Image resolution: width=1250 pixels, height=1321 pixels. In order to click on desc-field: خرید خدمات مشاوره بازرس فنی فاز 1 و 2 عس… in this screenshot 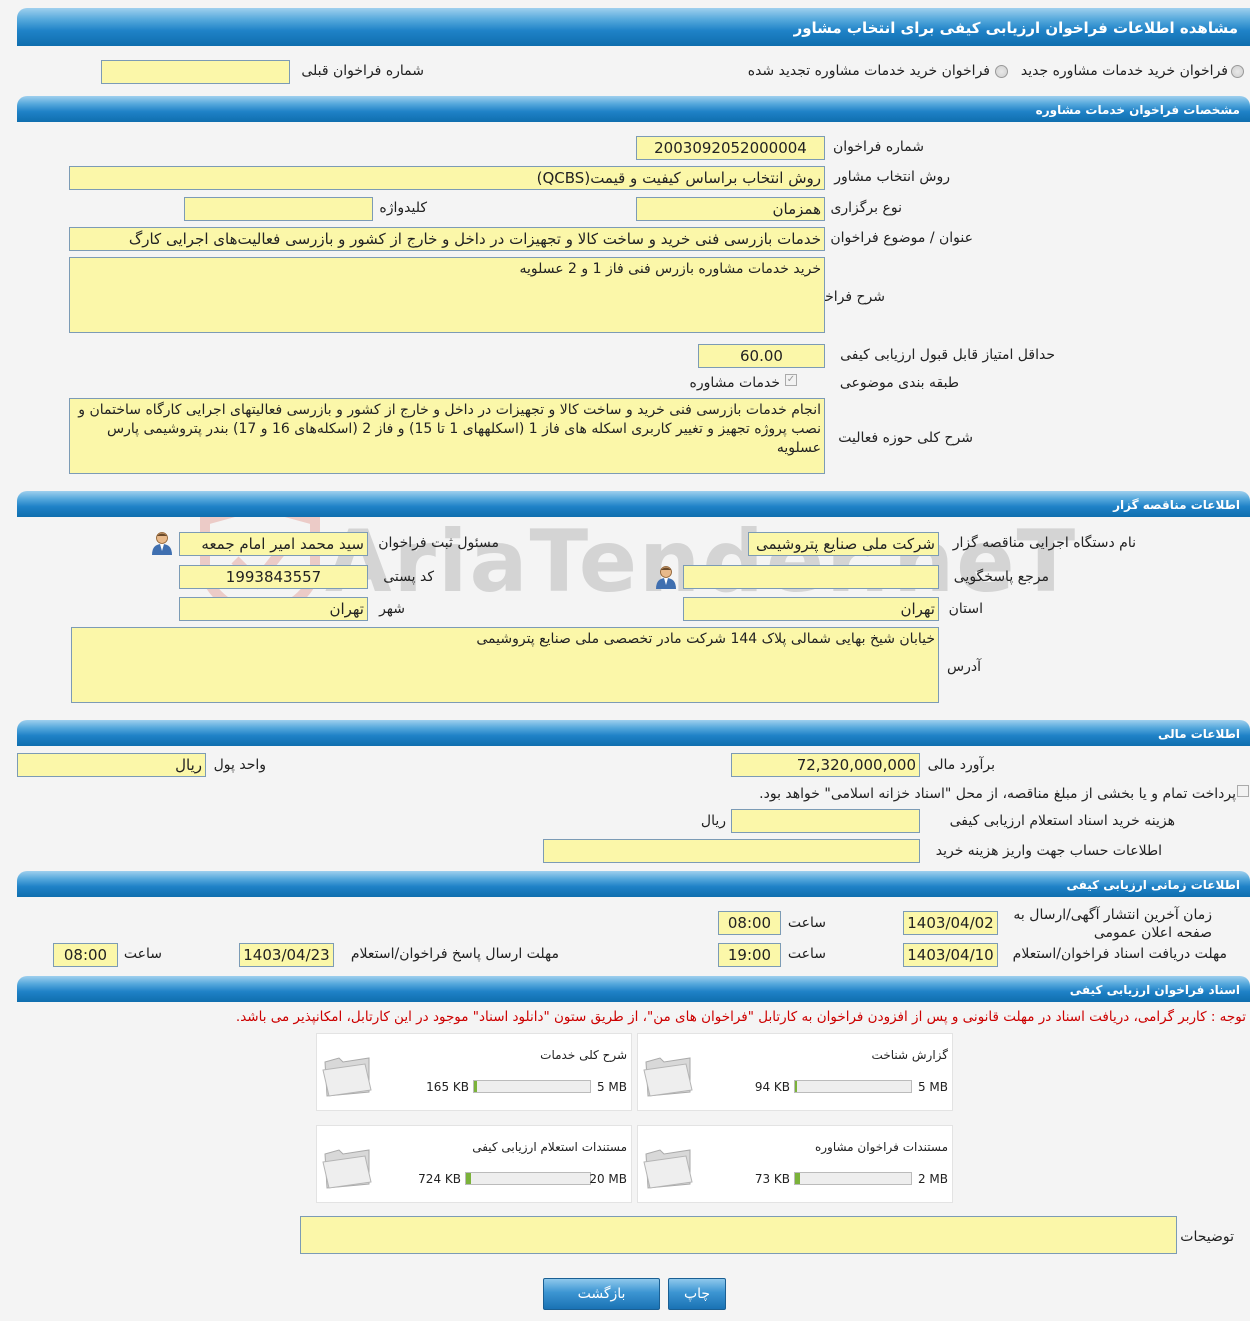, I will do `click(447, 295)`.